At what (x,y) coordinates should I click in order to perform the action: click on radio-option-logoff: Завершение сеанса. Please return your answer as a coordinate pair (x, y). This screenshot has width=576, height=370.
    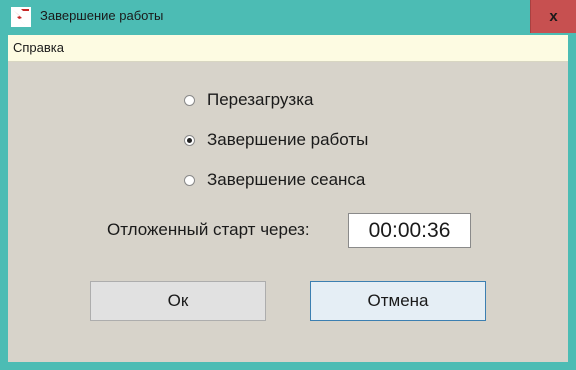
    Looking at the image, I should click on (274, 180).